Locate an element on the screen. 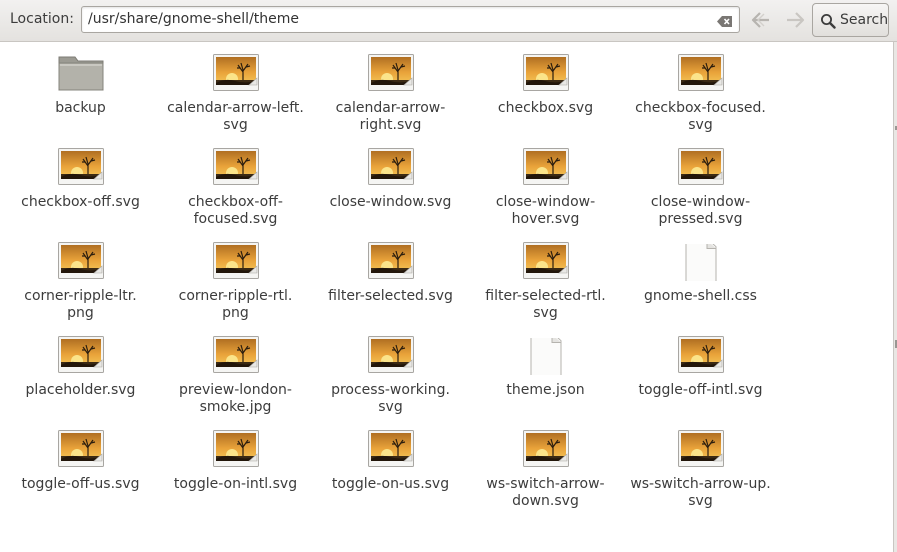 Image resolution: width=897 pixels, height=552 pixels. file-item: ws-switch-arrow-up. svg is located at coordinates (700, 464).